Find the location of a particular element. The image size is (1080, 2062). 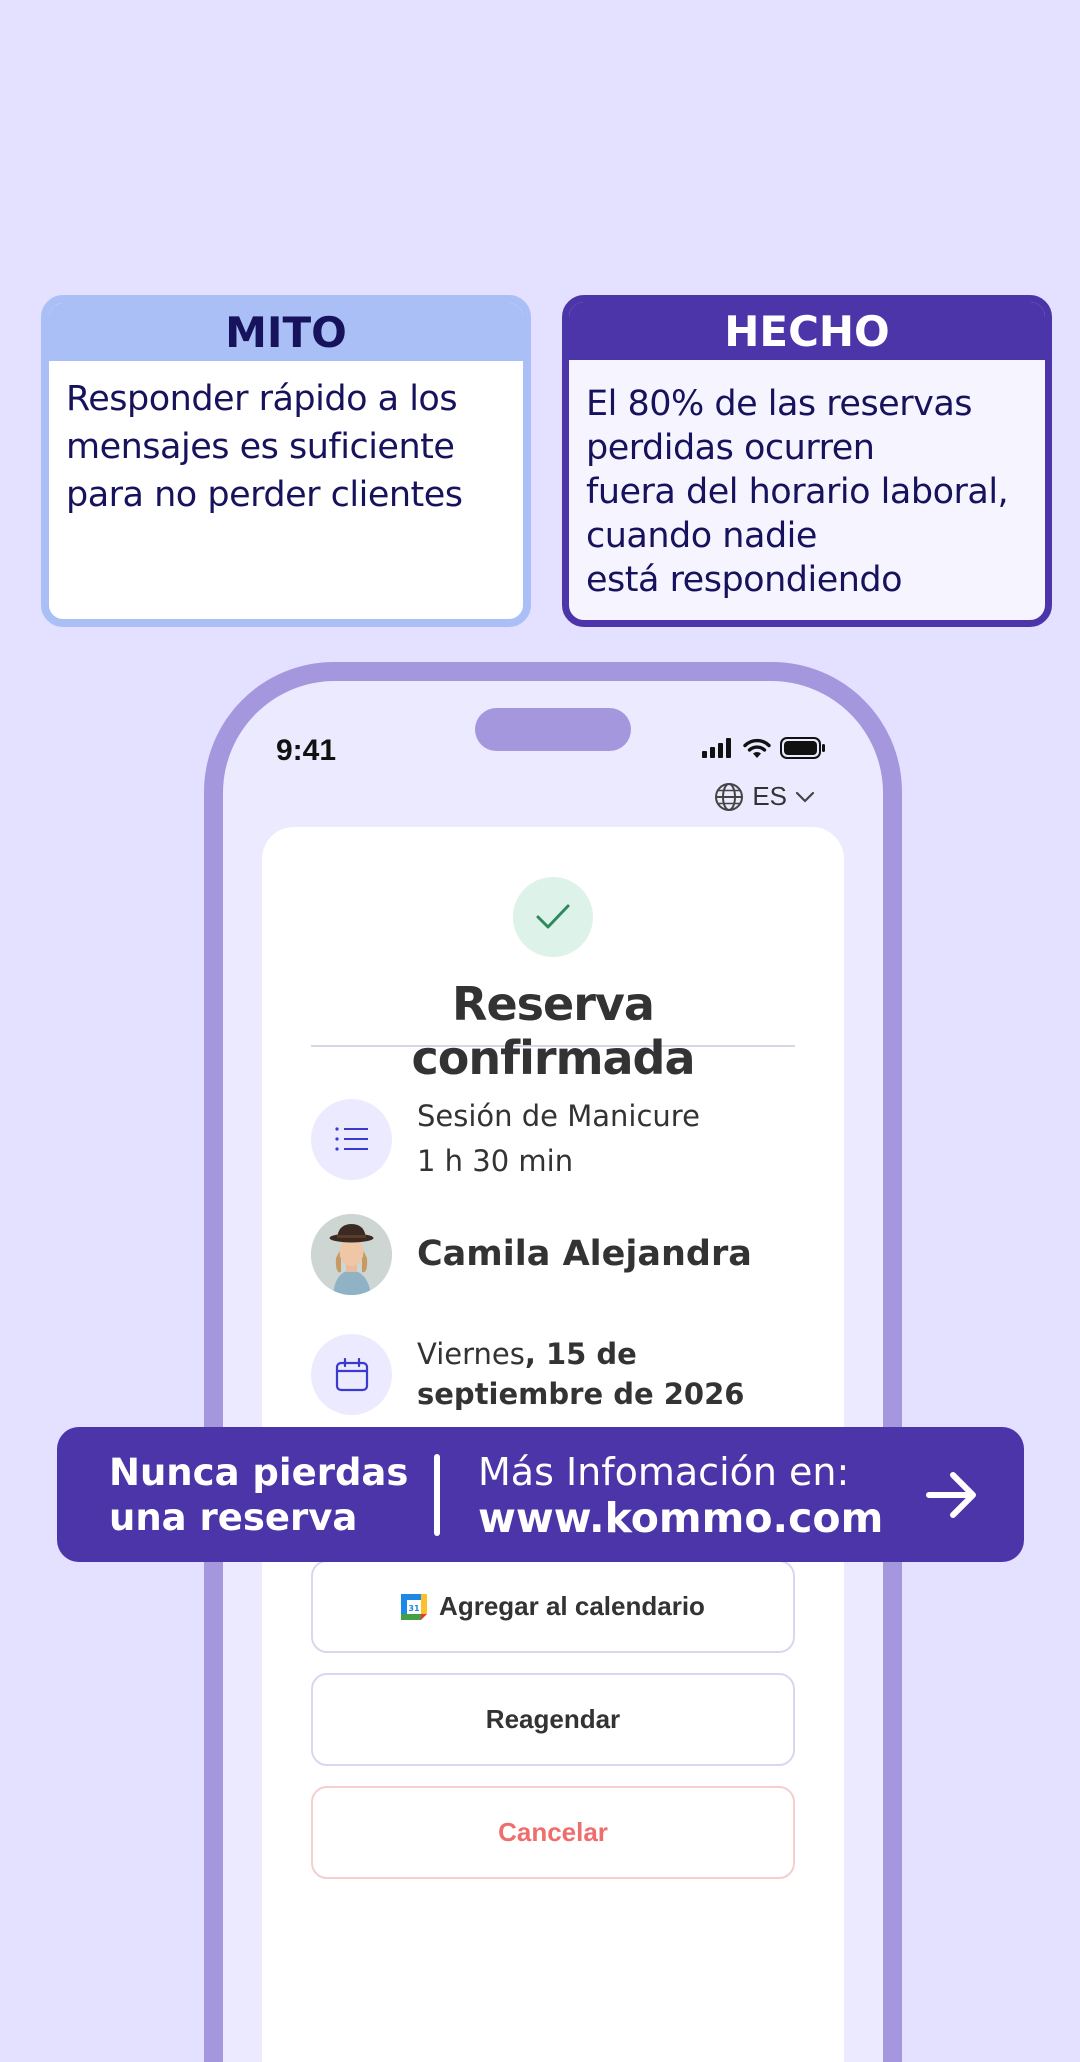

avatar is located at coordinates (351, 1254).